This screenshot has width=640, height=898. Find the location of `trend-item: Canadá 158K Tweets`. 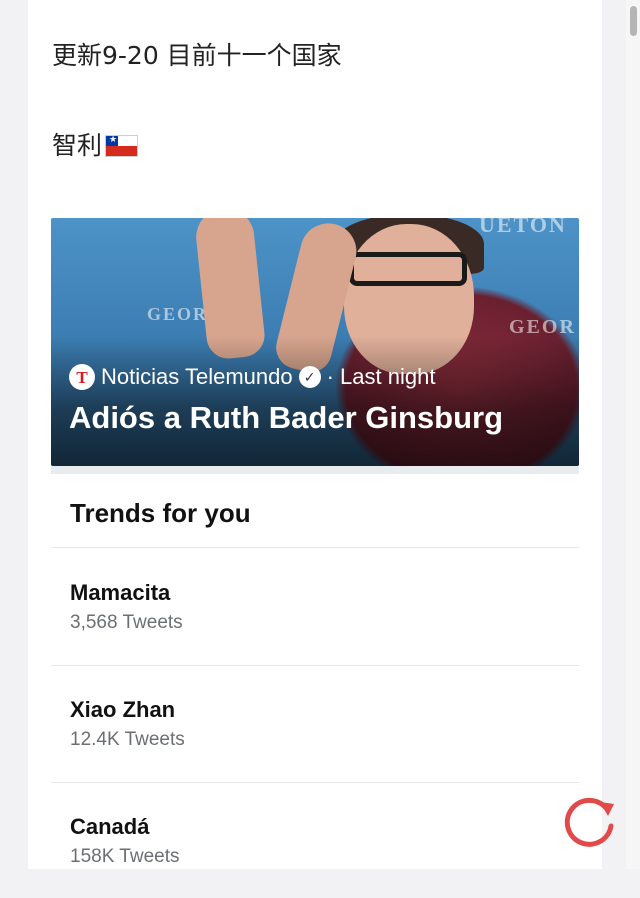

trend-item: Canadá 158K Tweets is located at coordinates (315, 840).